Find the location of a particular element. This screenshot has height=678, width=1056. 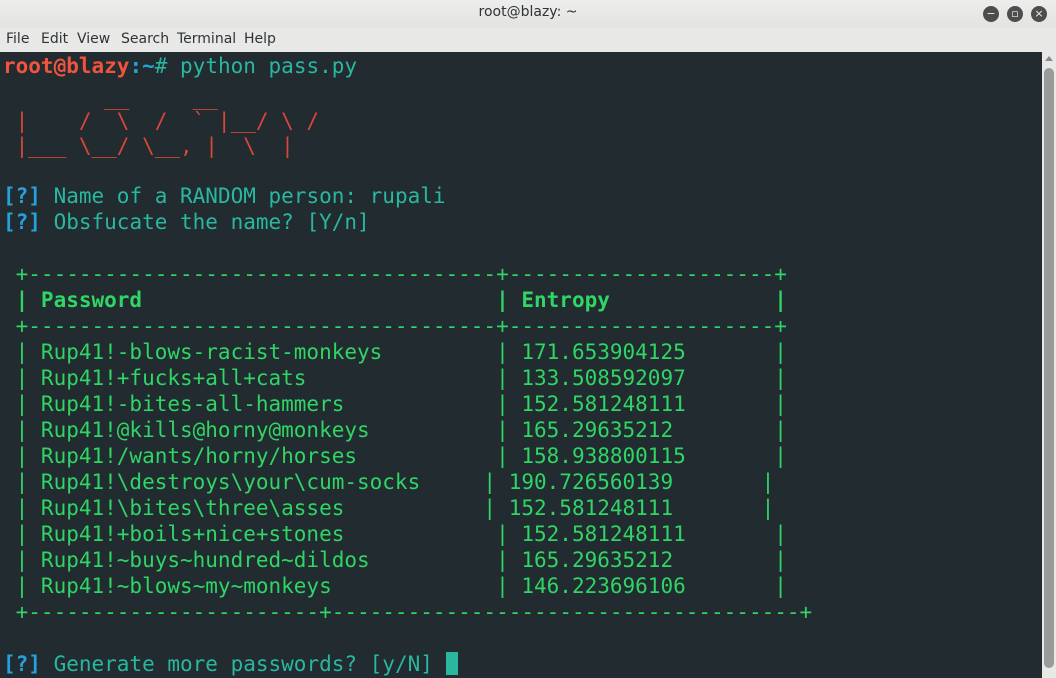

question-text: Obsfucate the name? [Y/n] is located at coordinates (205, 222).